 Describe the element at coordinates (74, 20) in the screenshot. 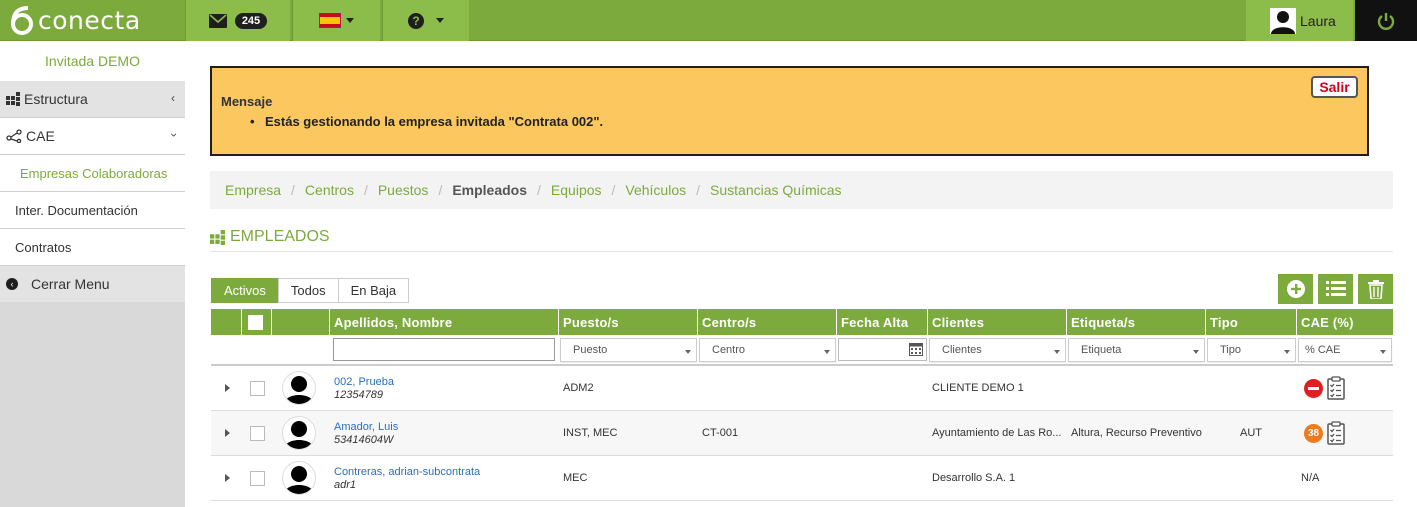

I see `app-logo: conecta` at that location.